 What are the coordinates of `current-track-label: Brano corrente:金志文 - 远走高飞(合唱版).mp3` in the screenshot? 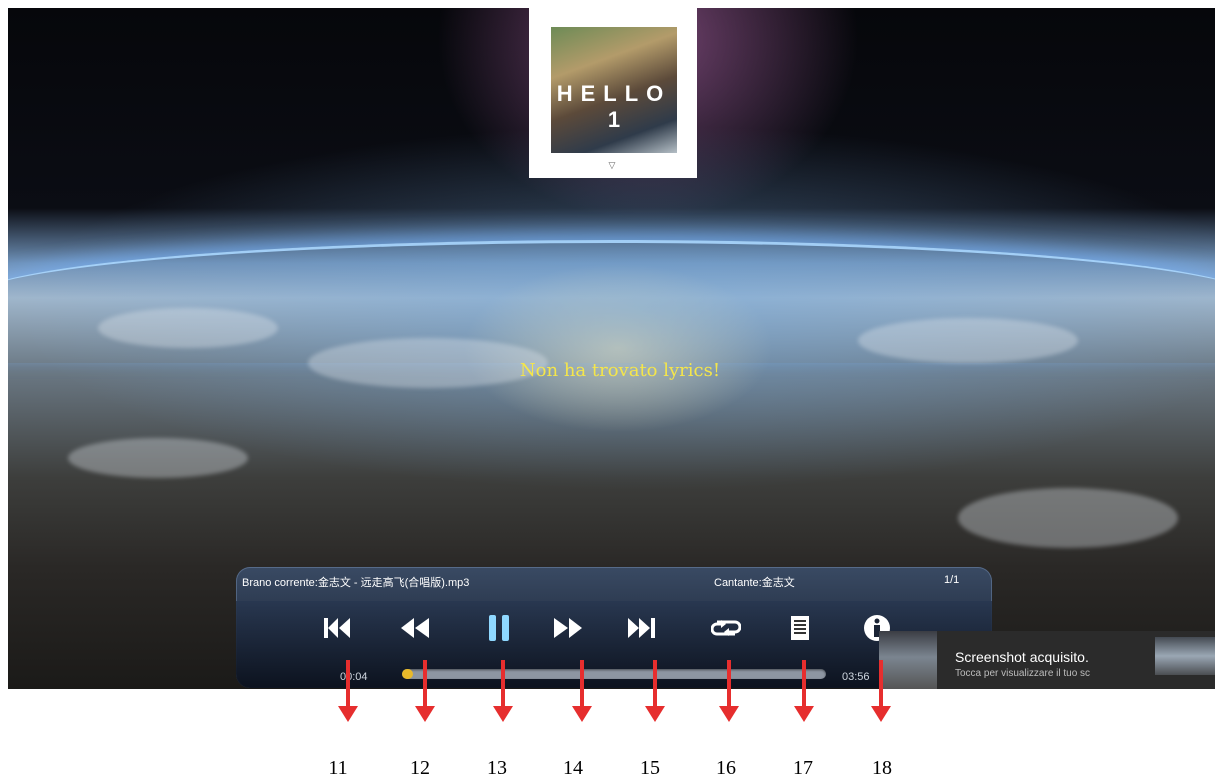 It's located at (356, 583).